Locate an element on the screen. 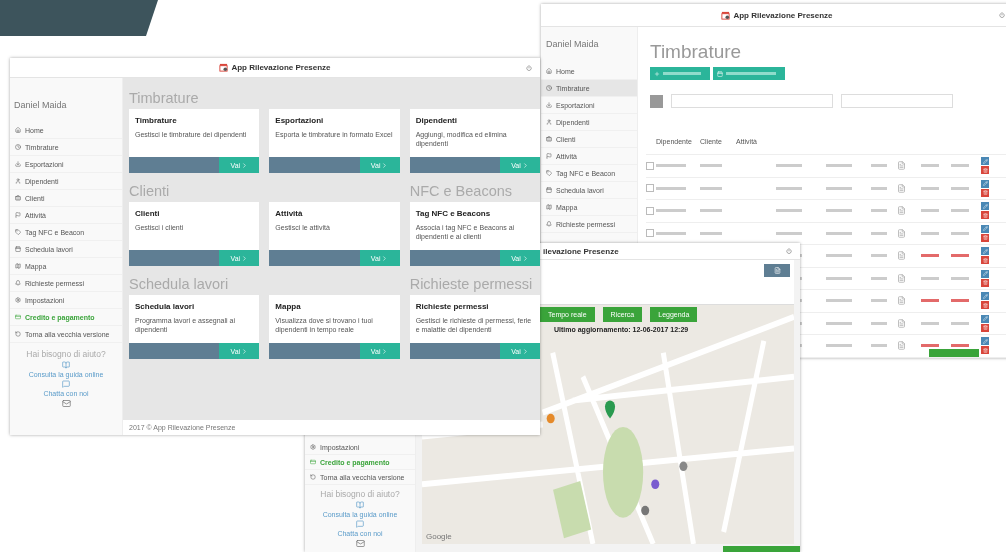  section-title: Schedula lavori is located at coordinates (179, 284).